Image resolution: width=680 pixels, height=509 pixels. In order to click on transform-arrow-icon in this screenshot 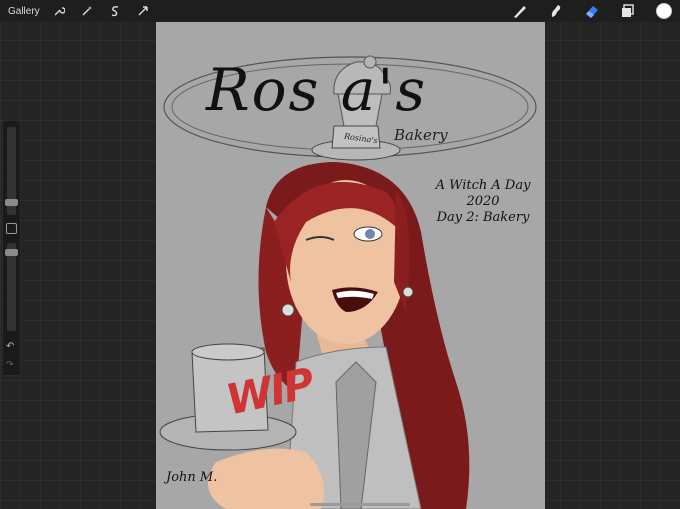, I will do `click(143, 11)`.